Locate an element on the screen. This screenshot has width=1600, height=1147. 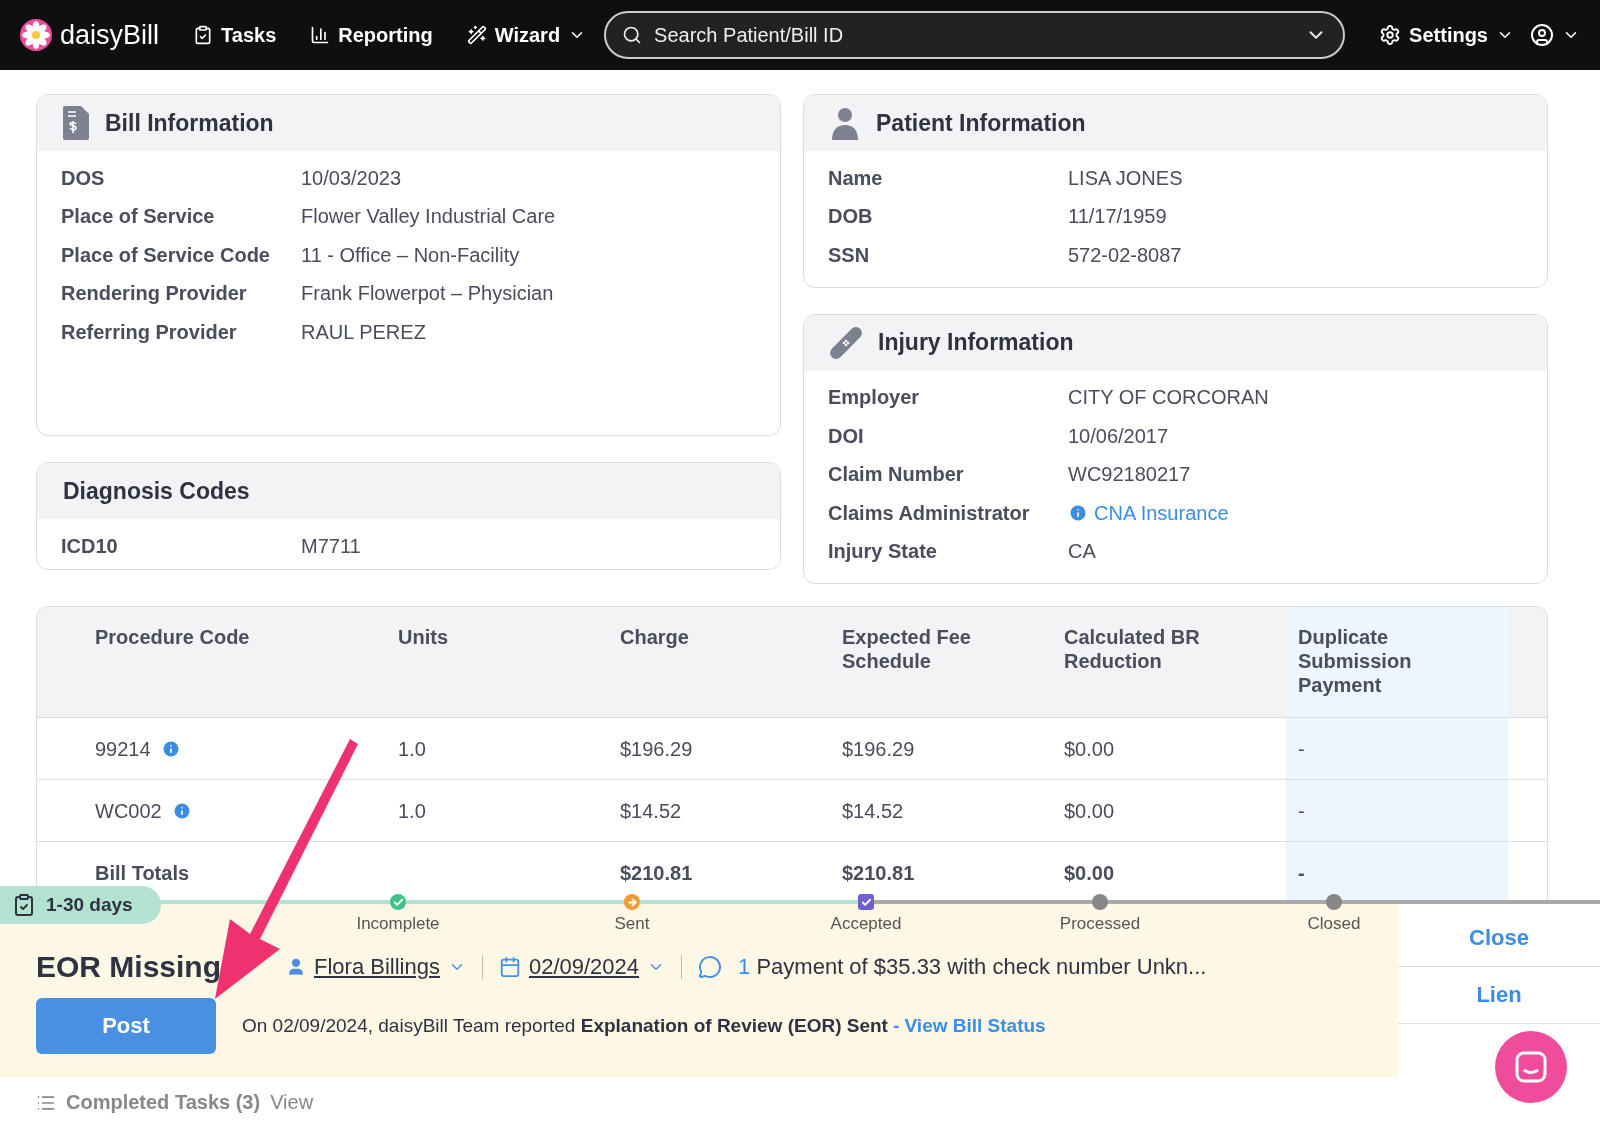
field-label: Referring Provider is located at coordinates (149, 332).